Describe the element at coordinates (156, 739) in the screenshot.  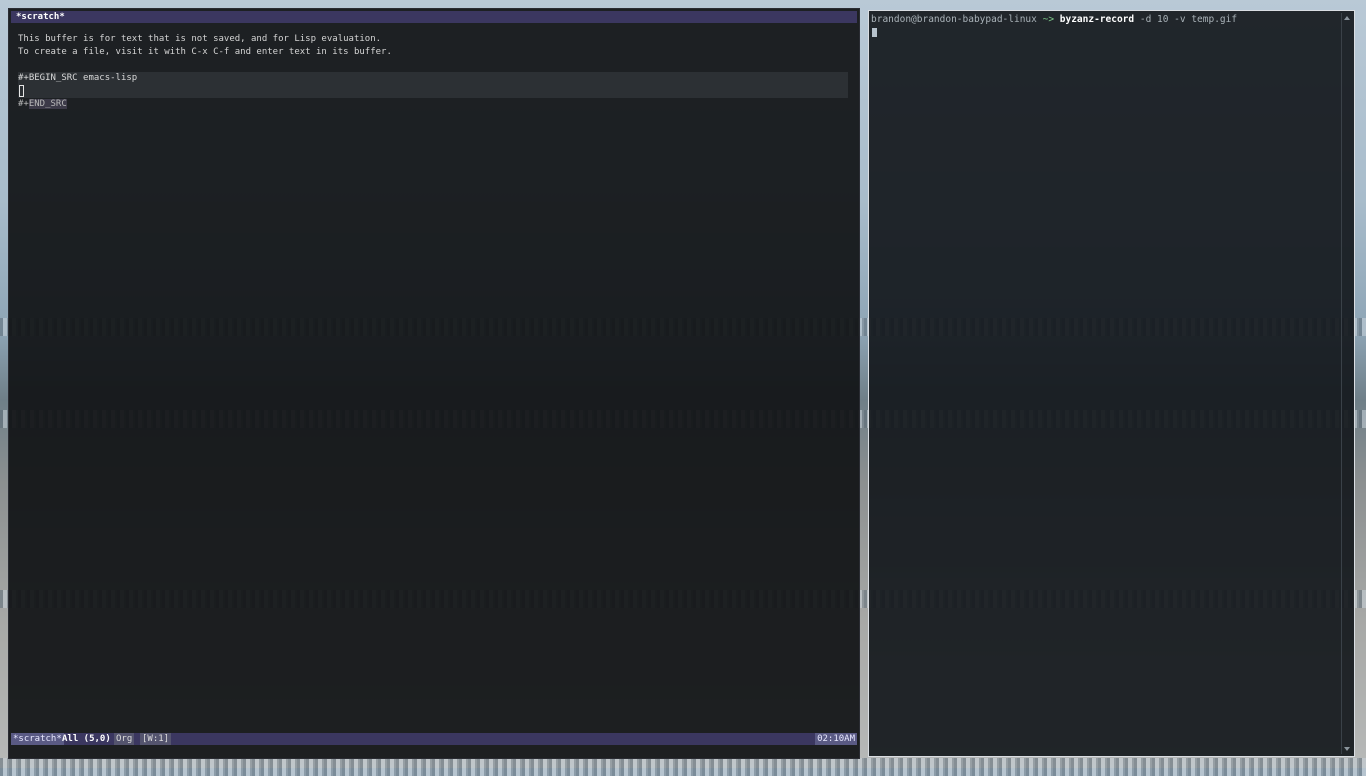
I see `modeline-window-number: [W:1]` at that location.